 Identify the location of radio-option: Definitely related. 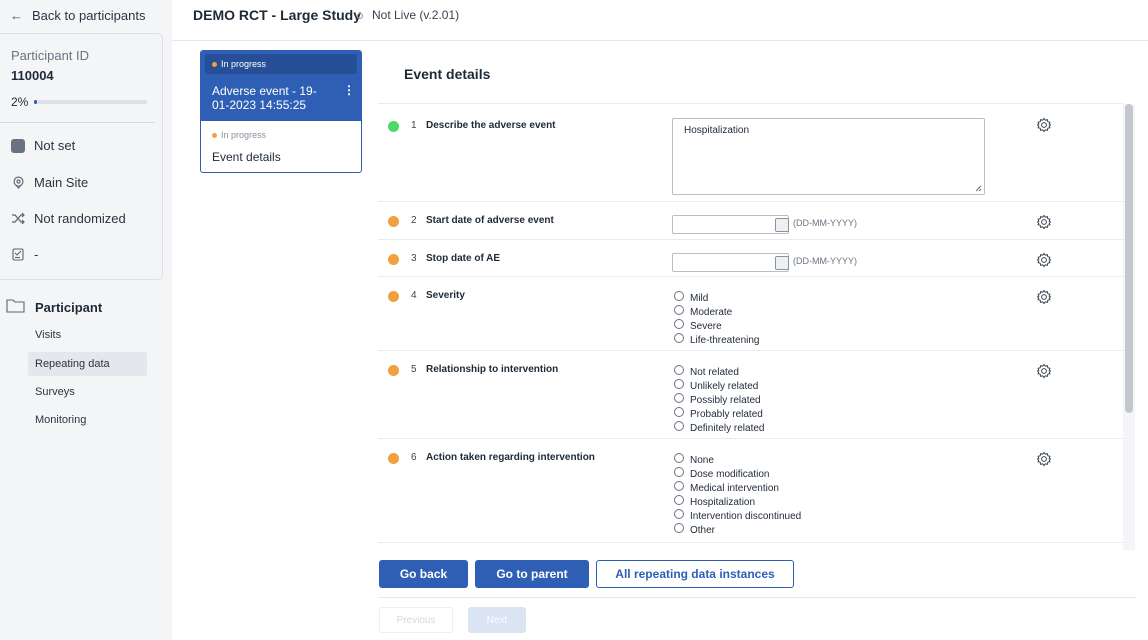
(719, 427).